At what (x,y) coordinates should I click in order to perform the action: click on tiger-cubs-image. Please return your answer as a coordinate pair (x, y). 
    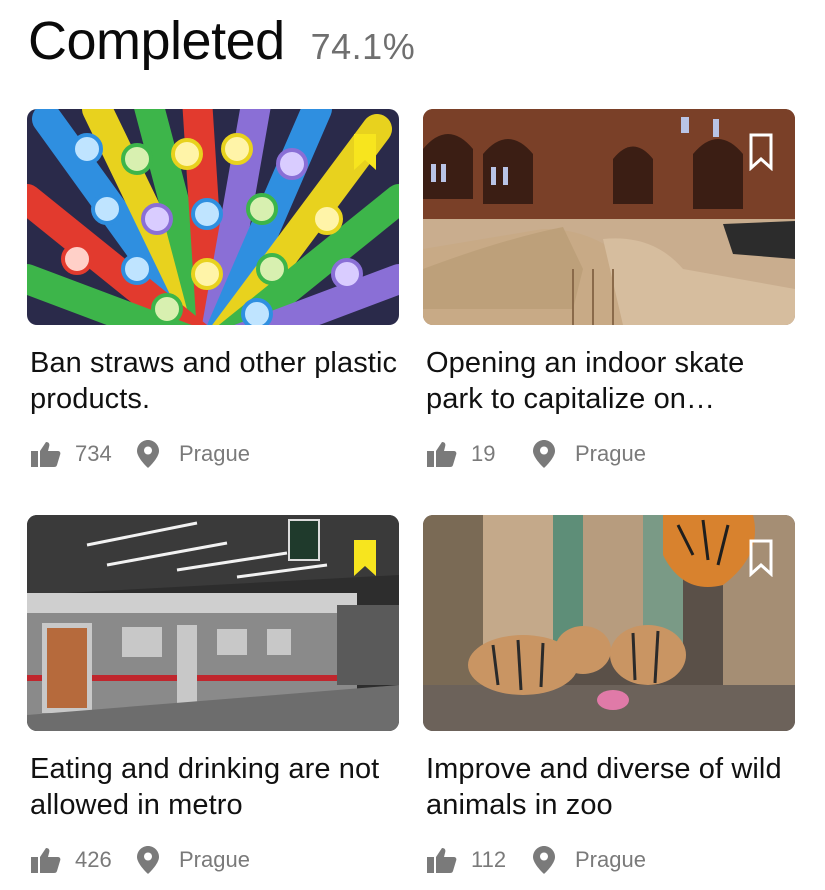
    Looking at the image, I should click on (609, 623).